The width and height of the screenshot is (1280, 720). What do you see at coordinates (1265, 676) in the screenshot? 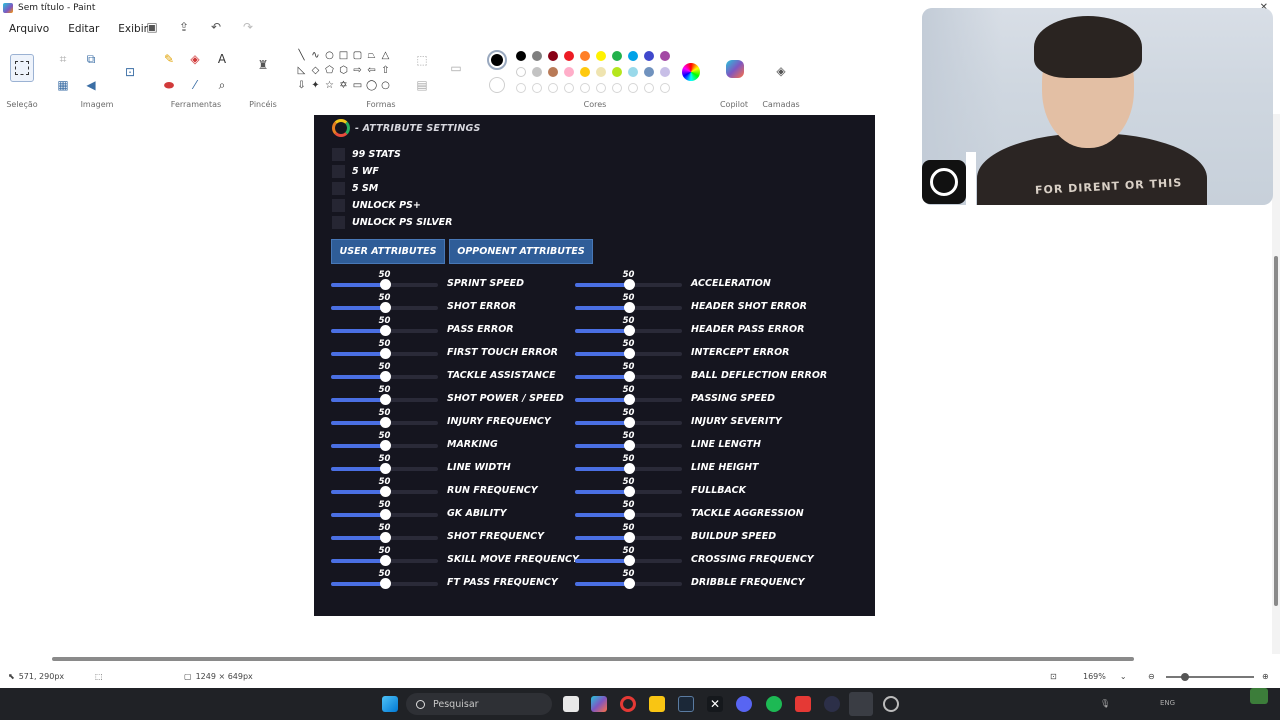
I see `zoom-in: ⊕` at bounding box center [1265, 676].